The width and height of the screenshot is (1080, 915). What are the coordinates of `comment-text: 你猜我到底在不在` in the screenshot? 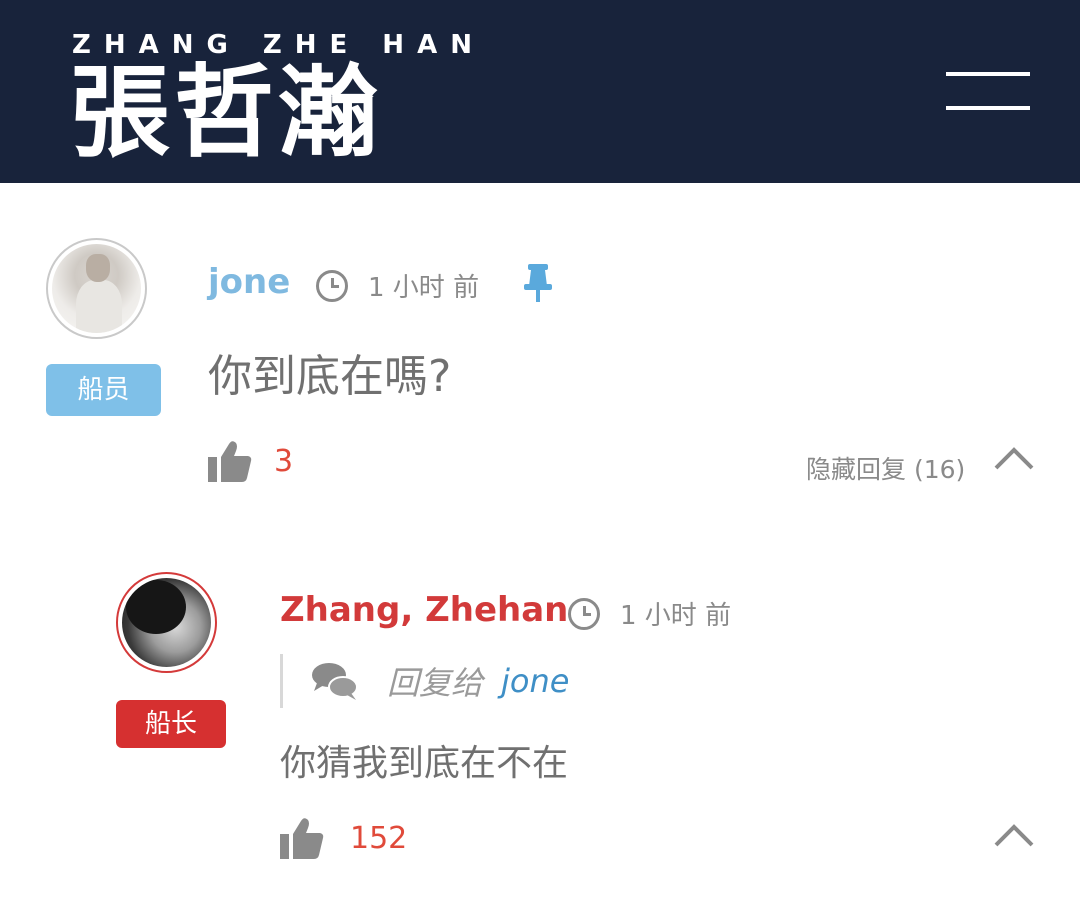 It's located at (424, 763).